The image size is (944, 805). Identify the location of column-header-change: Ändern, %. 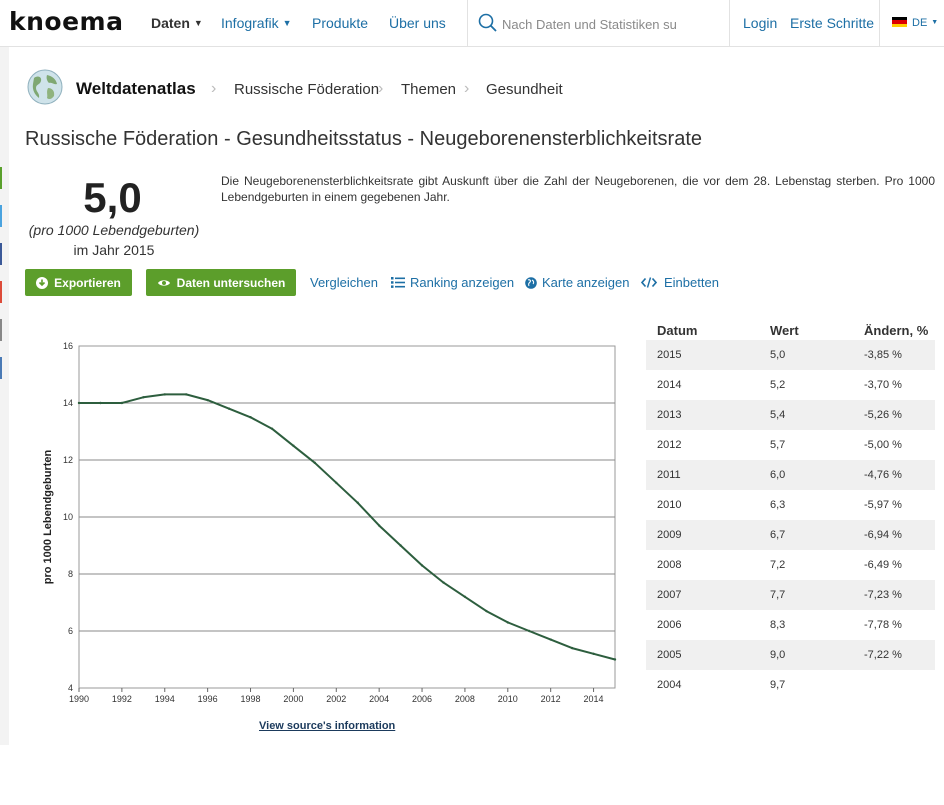
(894, 330).